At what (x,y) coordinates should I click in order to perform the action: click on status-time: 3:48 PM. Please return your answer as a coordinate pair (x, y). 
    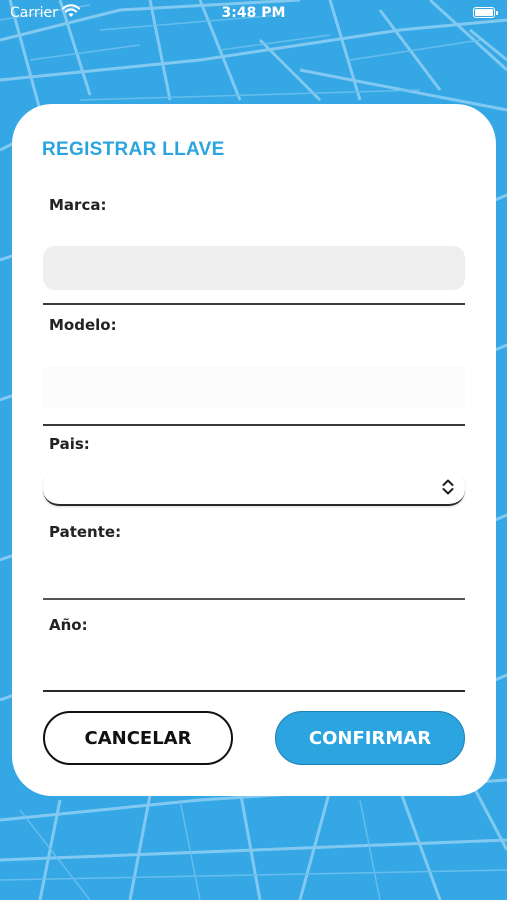
    Looking at the image, I should click on (253, 13).